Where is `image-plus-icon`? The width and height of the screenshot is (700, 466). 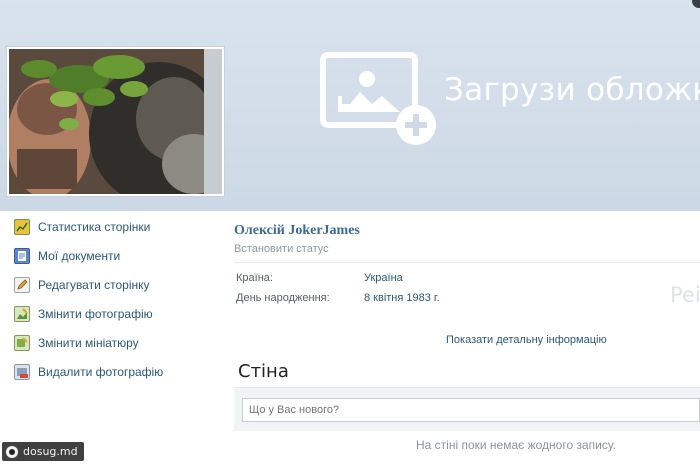
image-plus-icon is located at coordinates (379, 99).